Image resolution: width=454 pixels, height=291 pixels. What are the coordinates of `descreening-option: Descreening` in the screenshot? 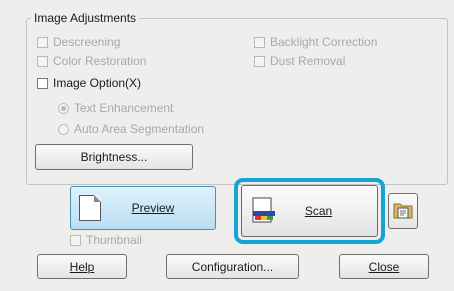 It's located at (78, 42).